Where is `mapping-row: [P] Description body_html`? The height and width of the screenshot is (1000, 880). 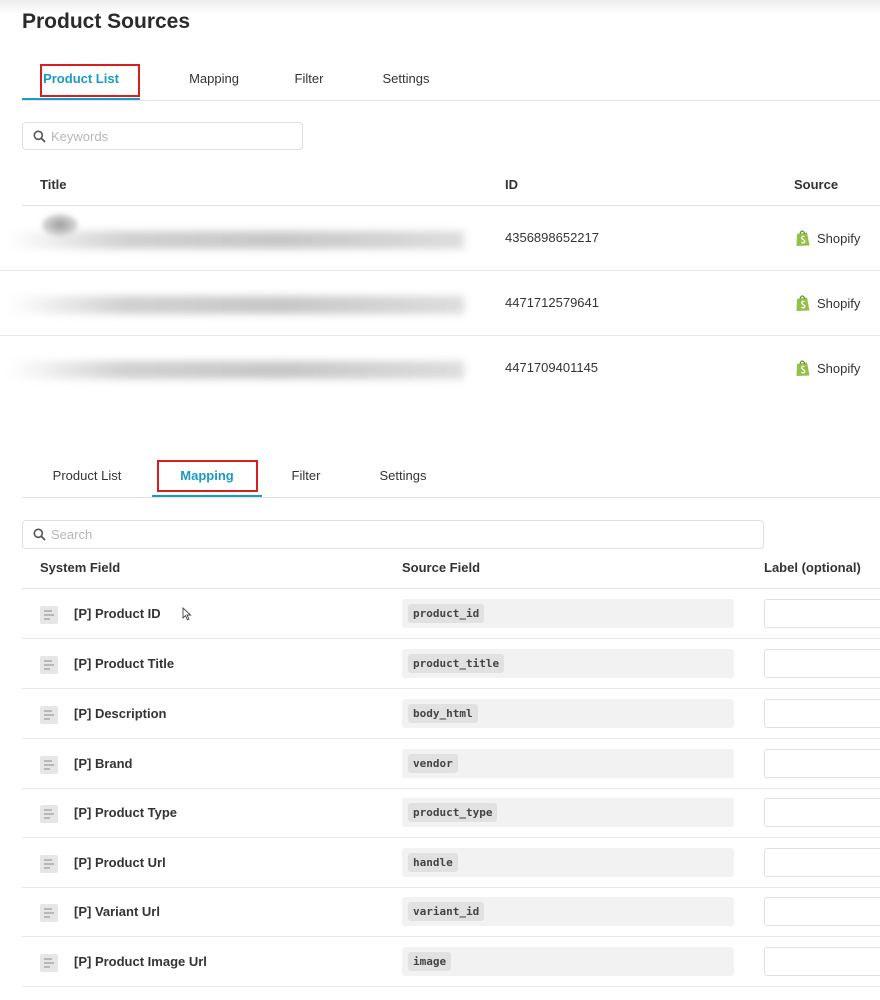
mapping-row: [P] Description body_html is located at coordinates (451, 714).